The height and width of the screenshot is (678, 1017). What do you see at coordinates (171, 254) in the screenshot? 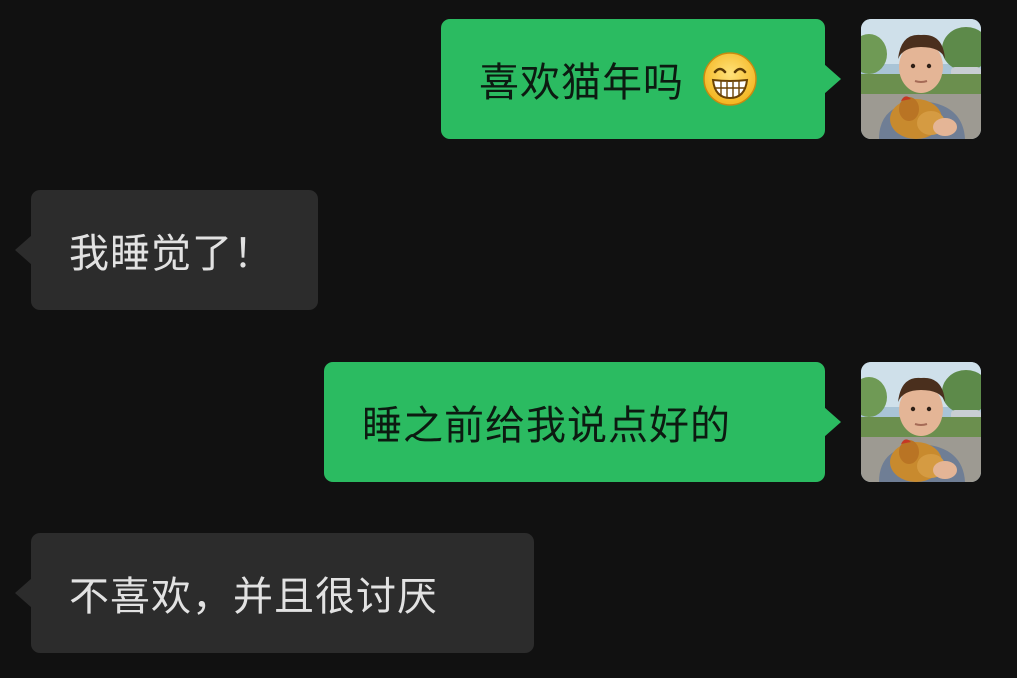
I see `message-text: 我睡觉了！` at bounding box center [171, 254].